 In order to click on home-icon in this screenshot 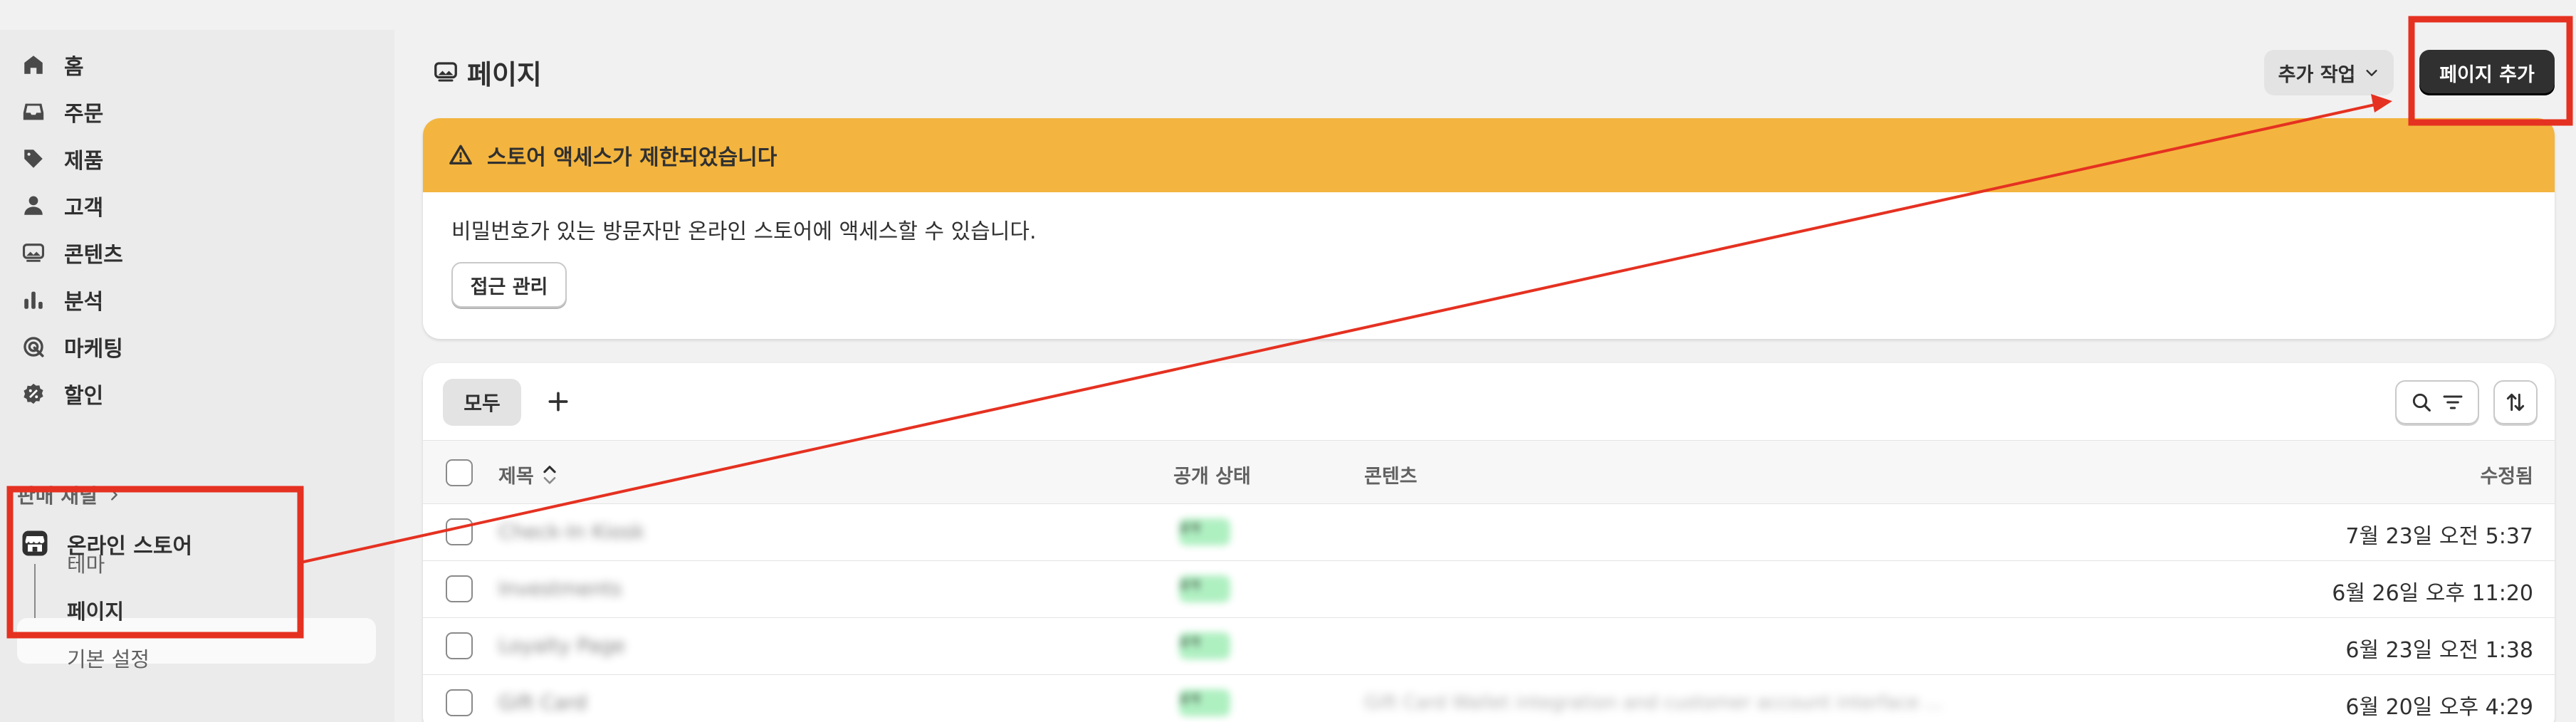, I will do `click(33, 65)`.